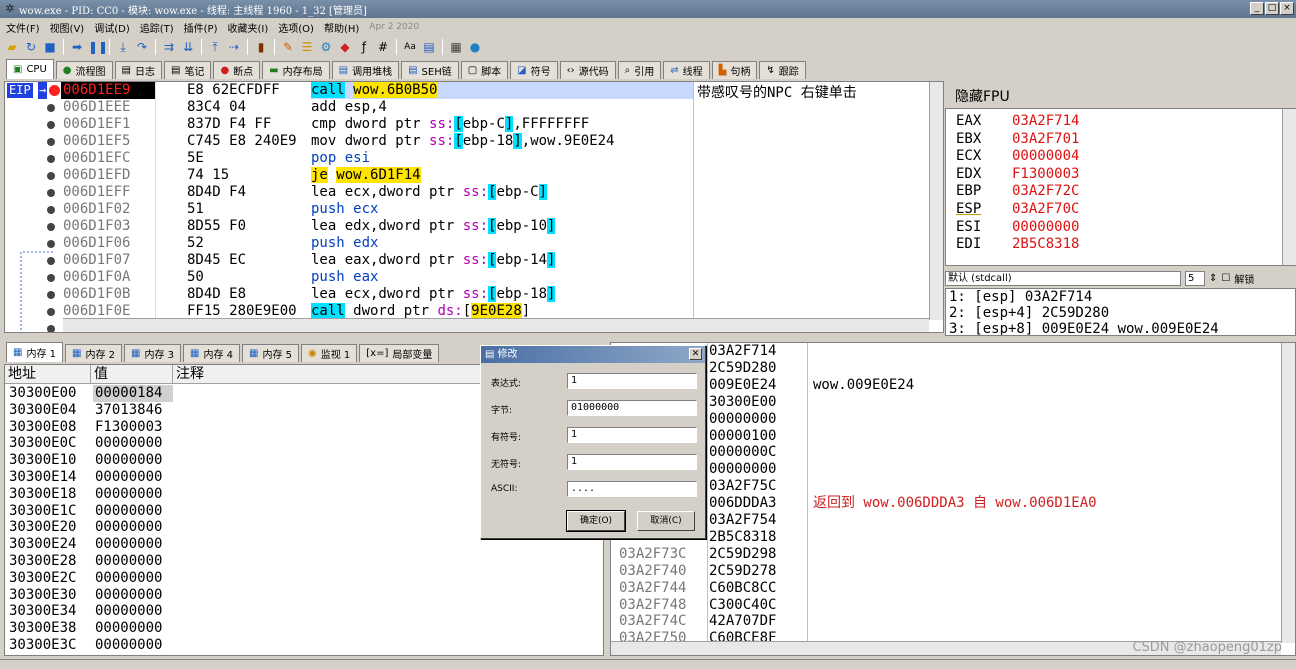 The image size is (1296, 669). Describe the element at coordinates (474, 209) in the screenshot. I see `disasm-row: 006D1F02 51 push ecx` at that location.